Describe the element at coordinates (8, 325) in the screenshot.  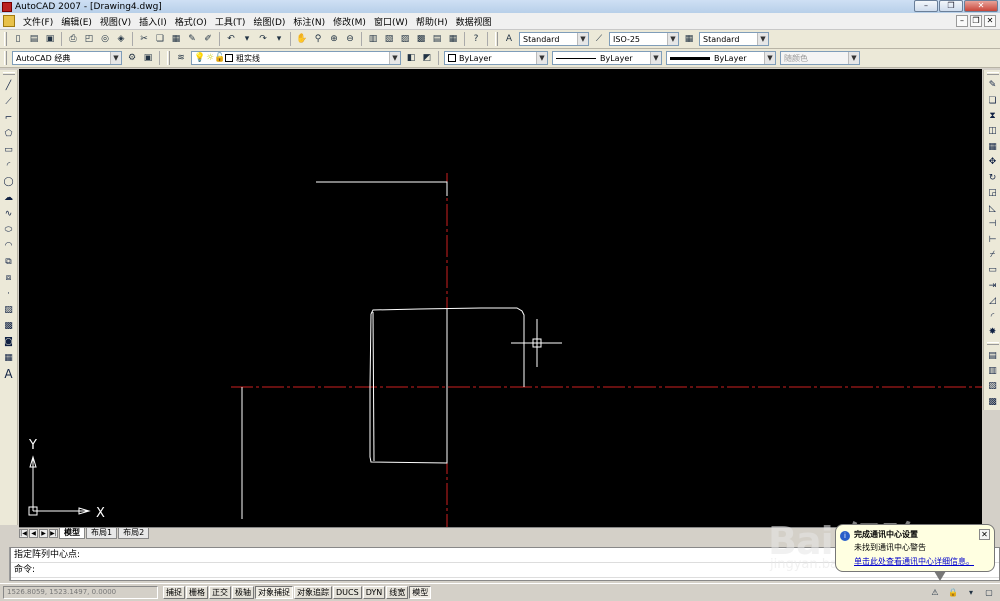
I see `gradient-icon: ▩` at that location.